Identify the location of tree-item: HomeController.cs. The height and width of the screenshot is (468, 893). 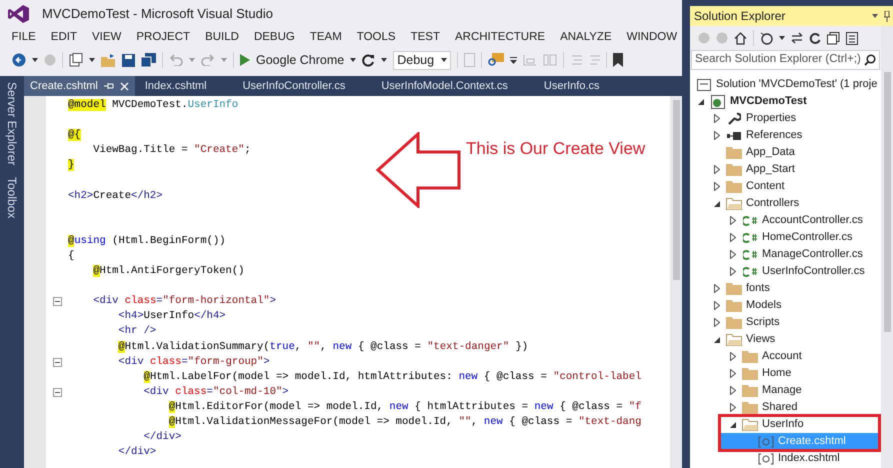
(785, 237).